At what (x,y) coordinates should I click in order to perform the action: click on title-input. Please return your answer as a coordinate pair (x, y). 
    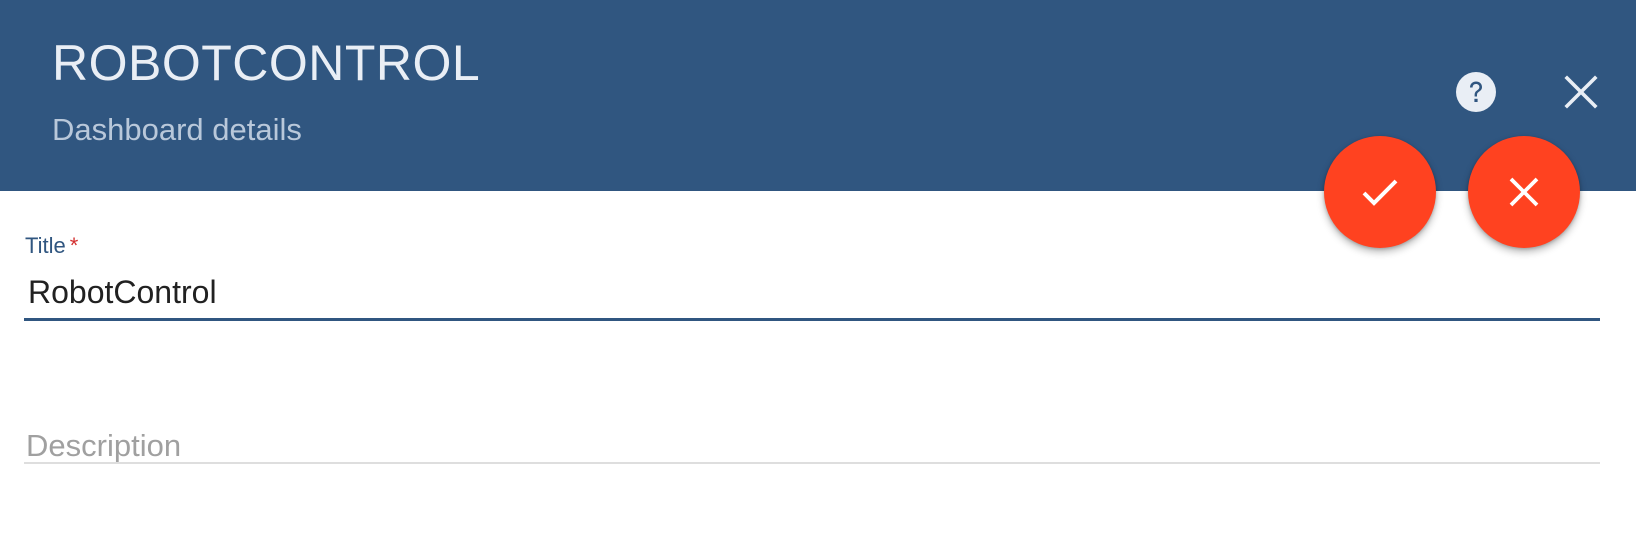
    Looking at the image, I should click on (812, 292).